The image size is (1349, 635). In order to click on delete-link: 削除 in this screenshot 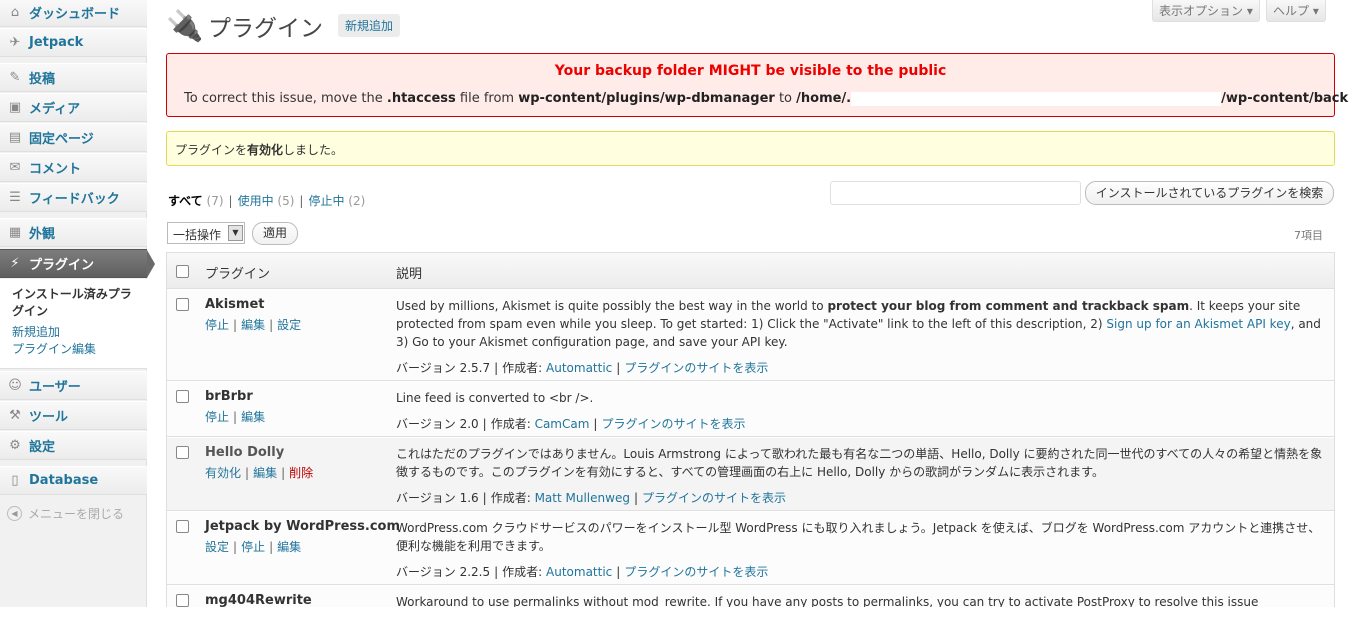, I will do `click(301, 473)`.